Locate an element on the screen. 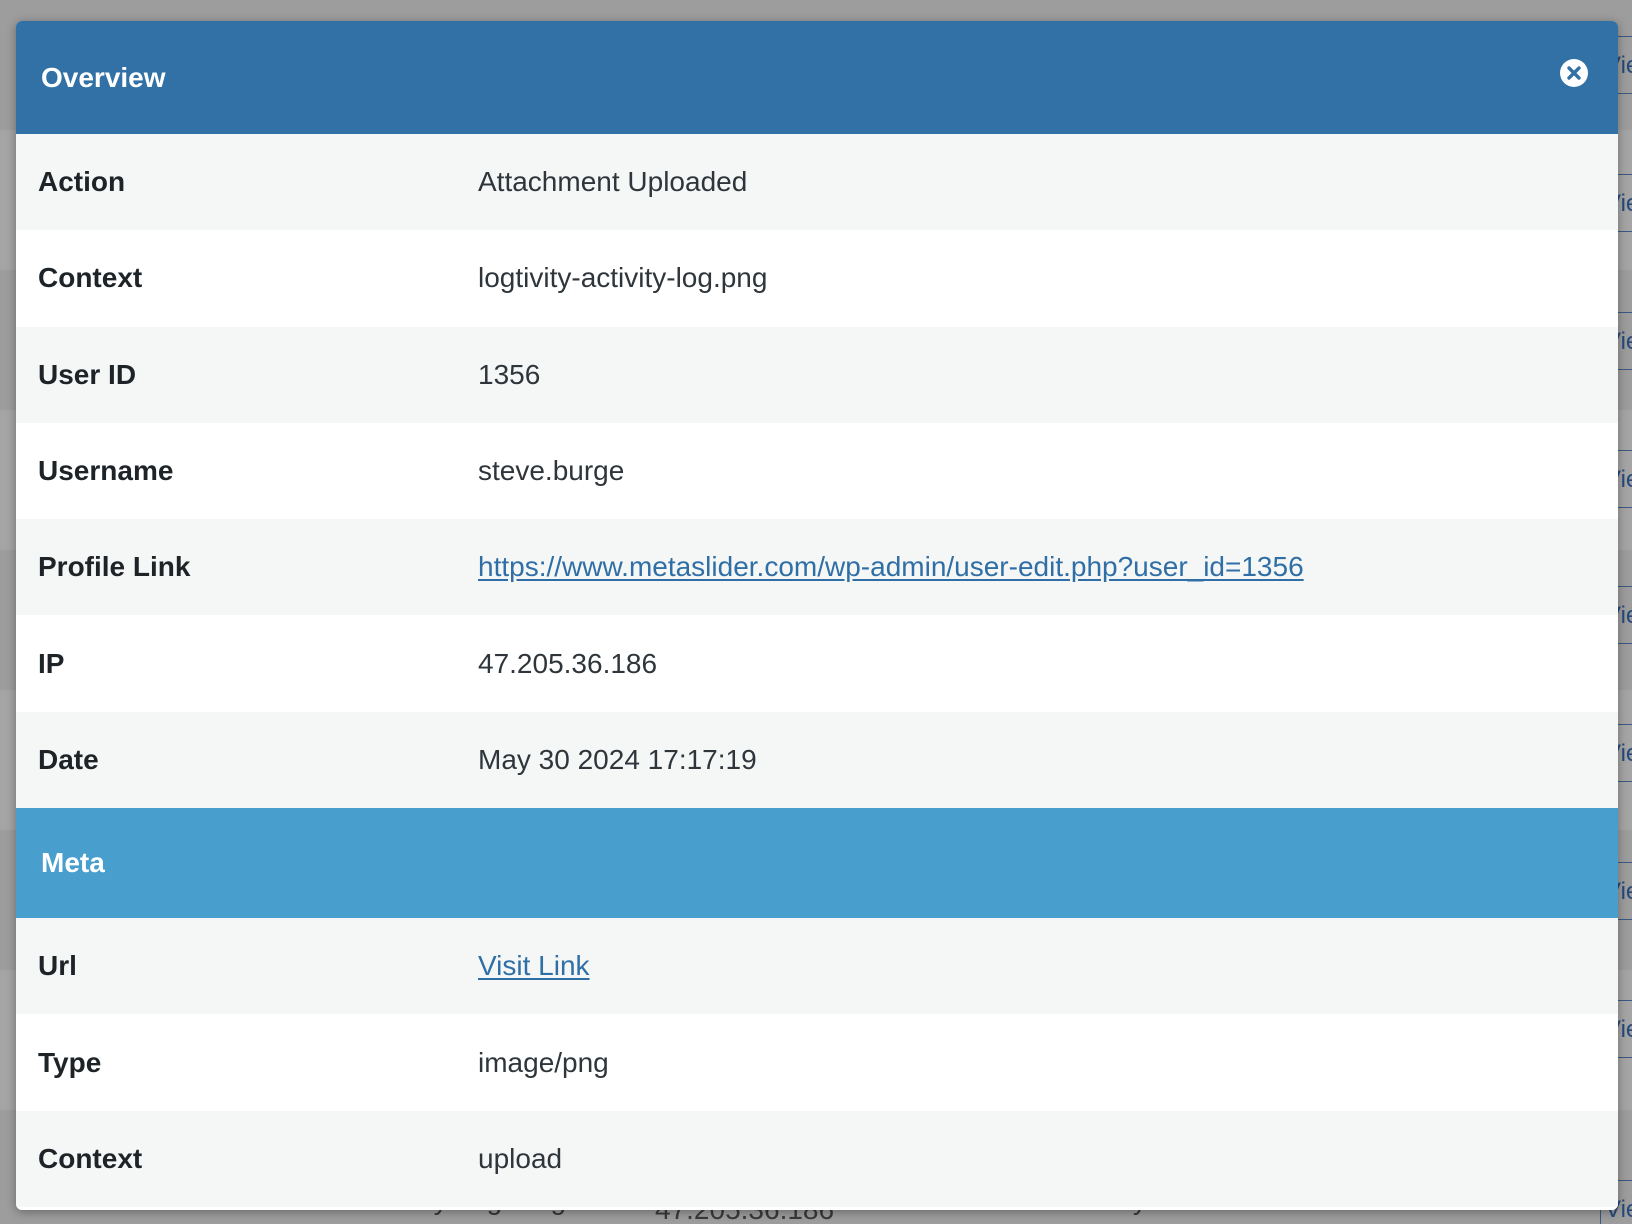  table-row: Context upload is located at coordinates (817, 1158).